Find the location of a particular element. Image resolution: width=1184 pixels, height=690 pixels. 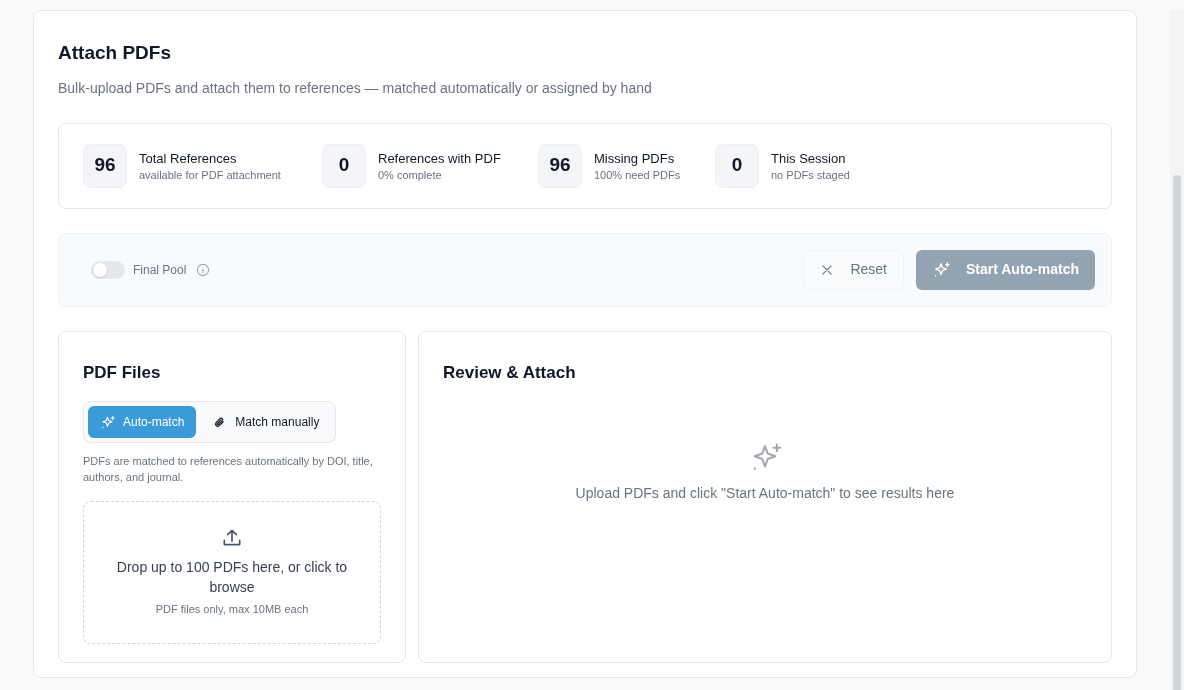

stat-caption: no PDFs staged is located at coordinates (810, 174).